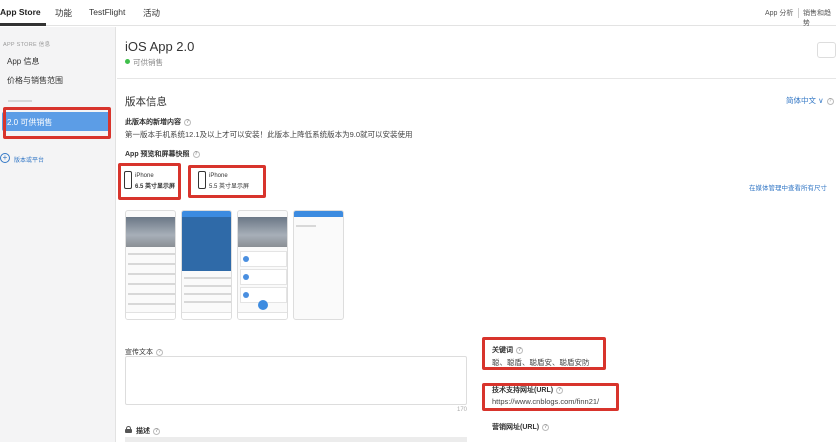  Describe the element at coordinates (63, 13) in the screenshot. I see `tab-features: 功能` at that location.